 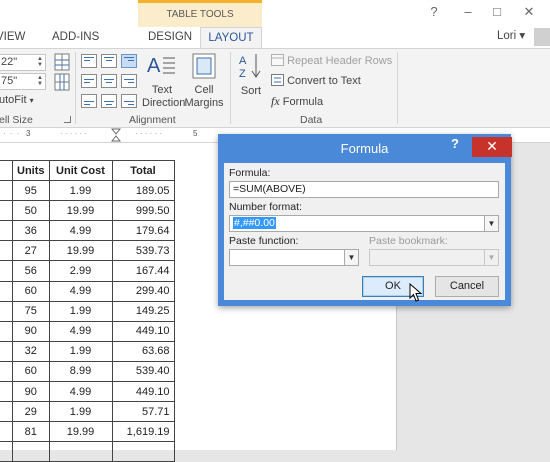 I want to click on tab-view: VIEW, so click(x=12, y=37).